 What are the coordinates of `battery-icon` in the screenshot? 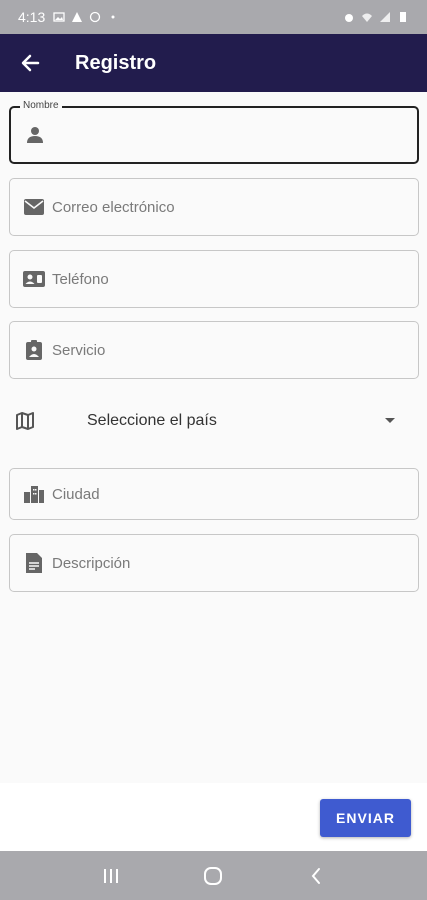 It's located at (403, 17).